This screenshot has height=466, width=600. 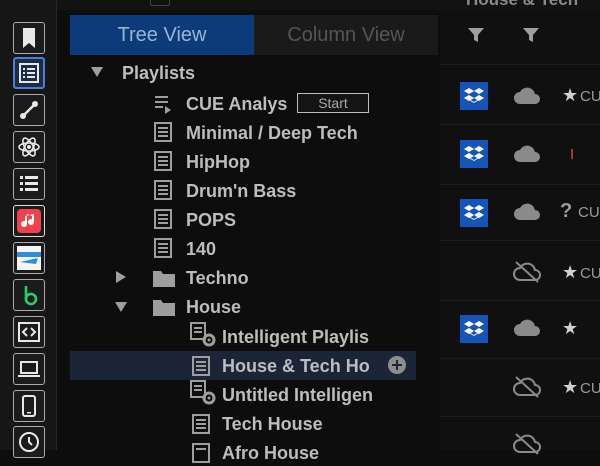 I want to click on tree-item: Intelligent Playlis, so click(x=295, y=337).